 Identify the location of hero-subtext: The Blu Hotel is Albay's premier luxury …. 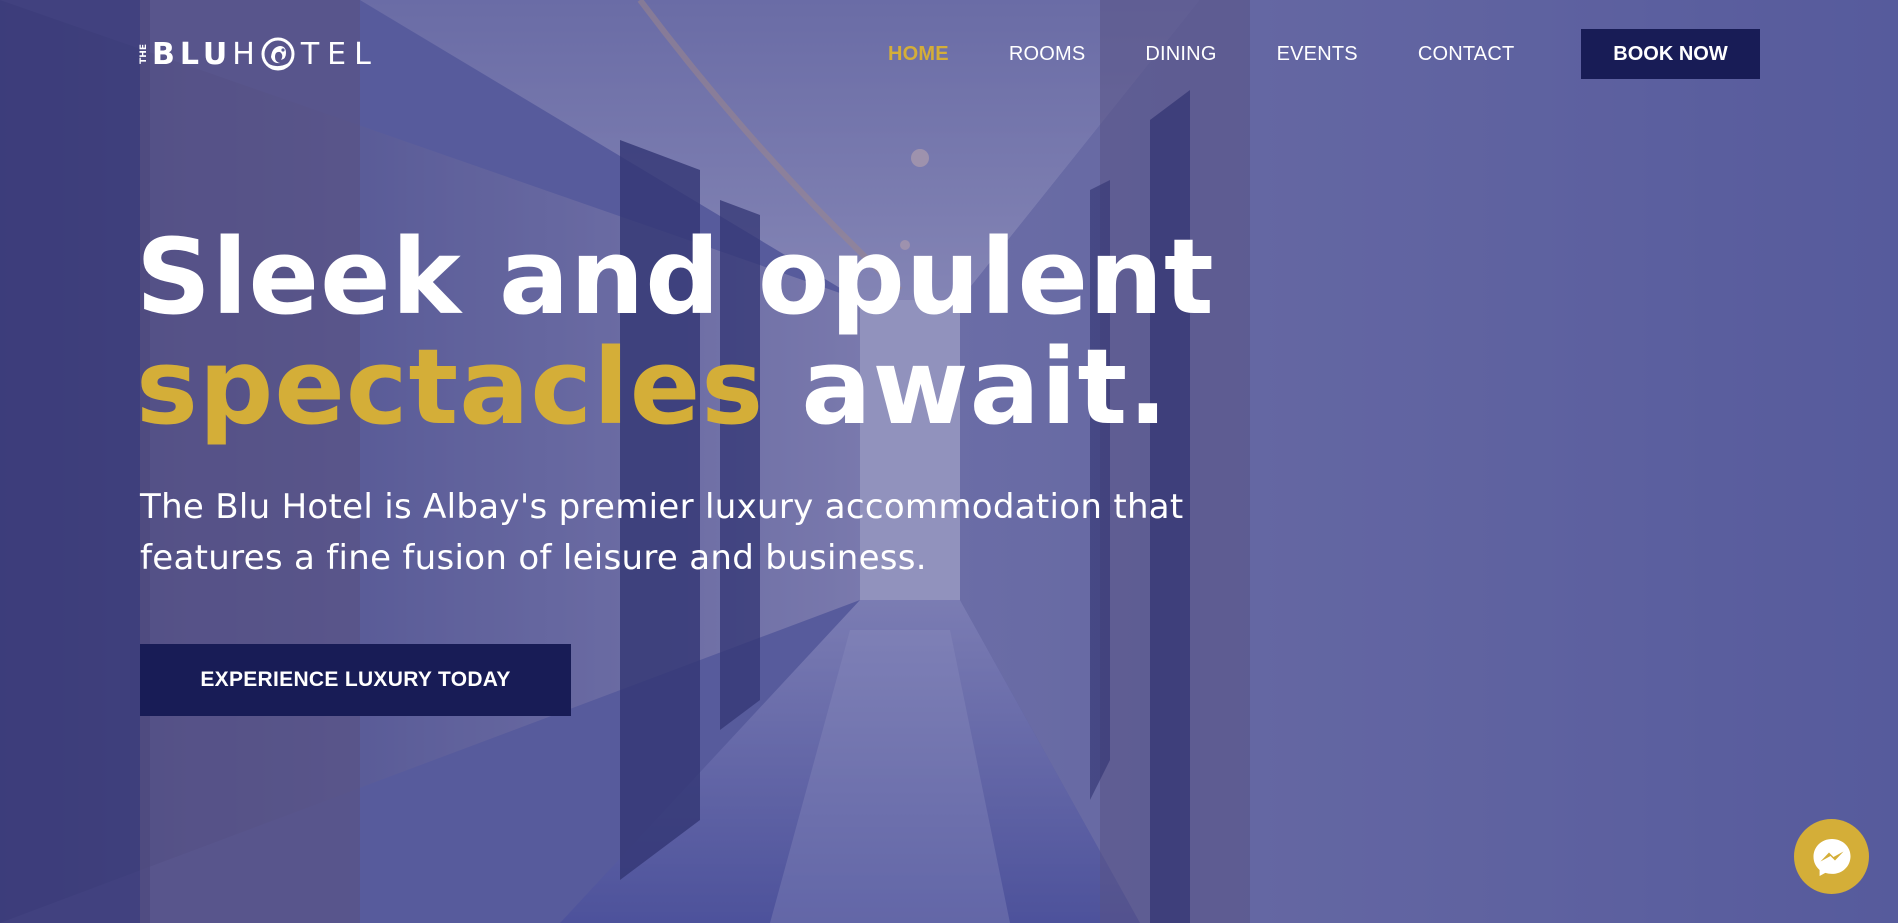
(662, 532).